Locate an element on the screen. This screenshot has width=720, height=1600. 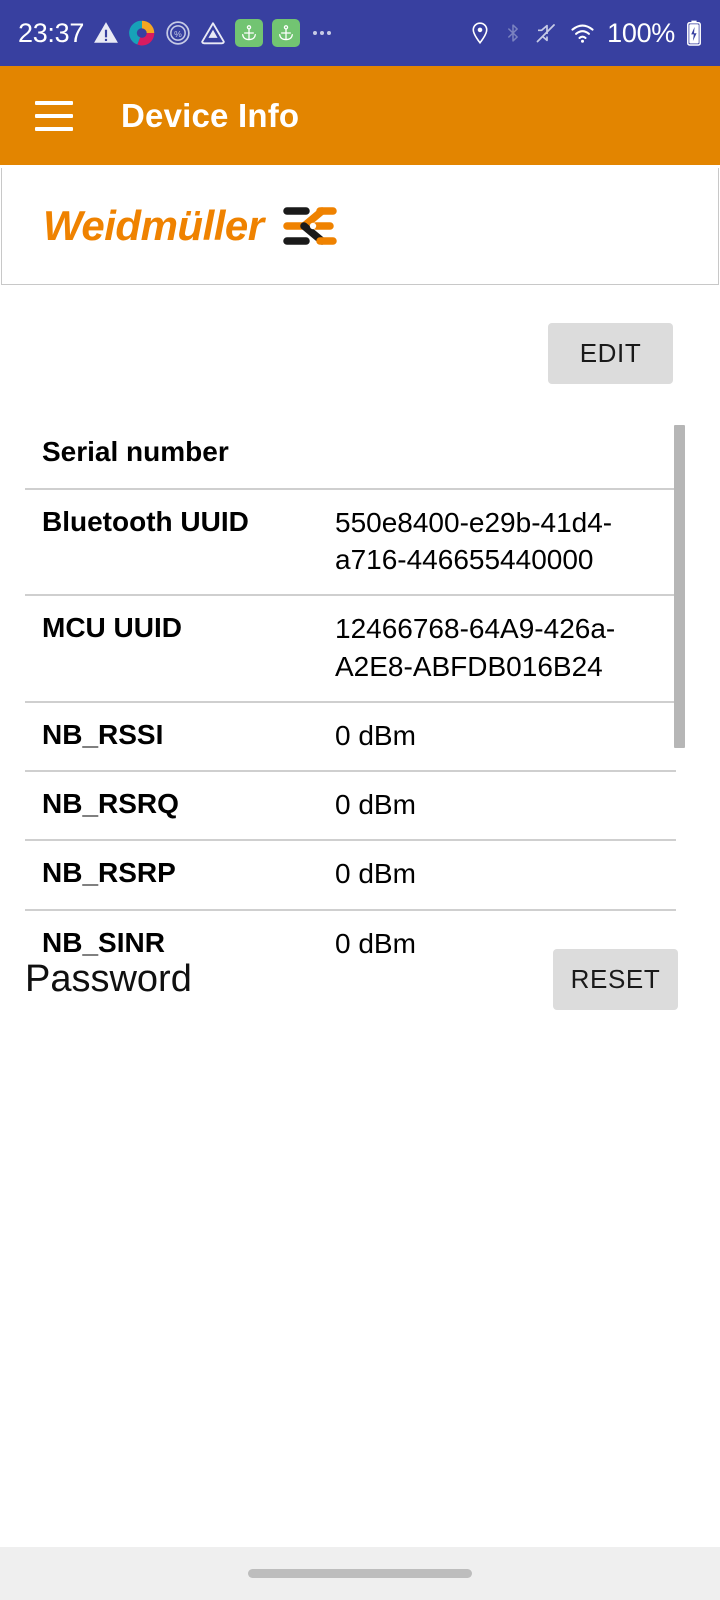
row-value: 12466768-64A9-426a-A2E8-ABFDB016B24 is located at coordinates (475, 647).